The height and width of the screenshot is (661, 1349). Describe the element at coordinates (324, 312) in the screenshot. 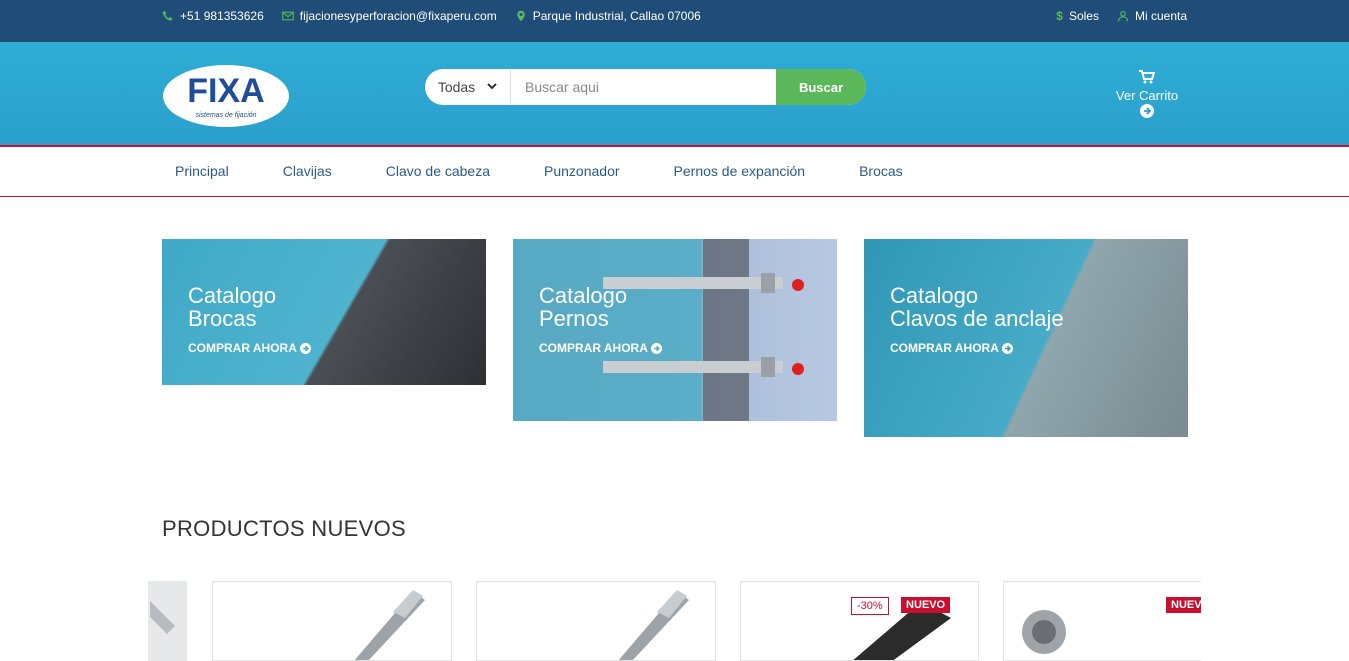

I see `banner-catalogo-brocas: Catalogo Brocas COMPRAR AHORA` at that location.